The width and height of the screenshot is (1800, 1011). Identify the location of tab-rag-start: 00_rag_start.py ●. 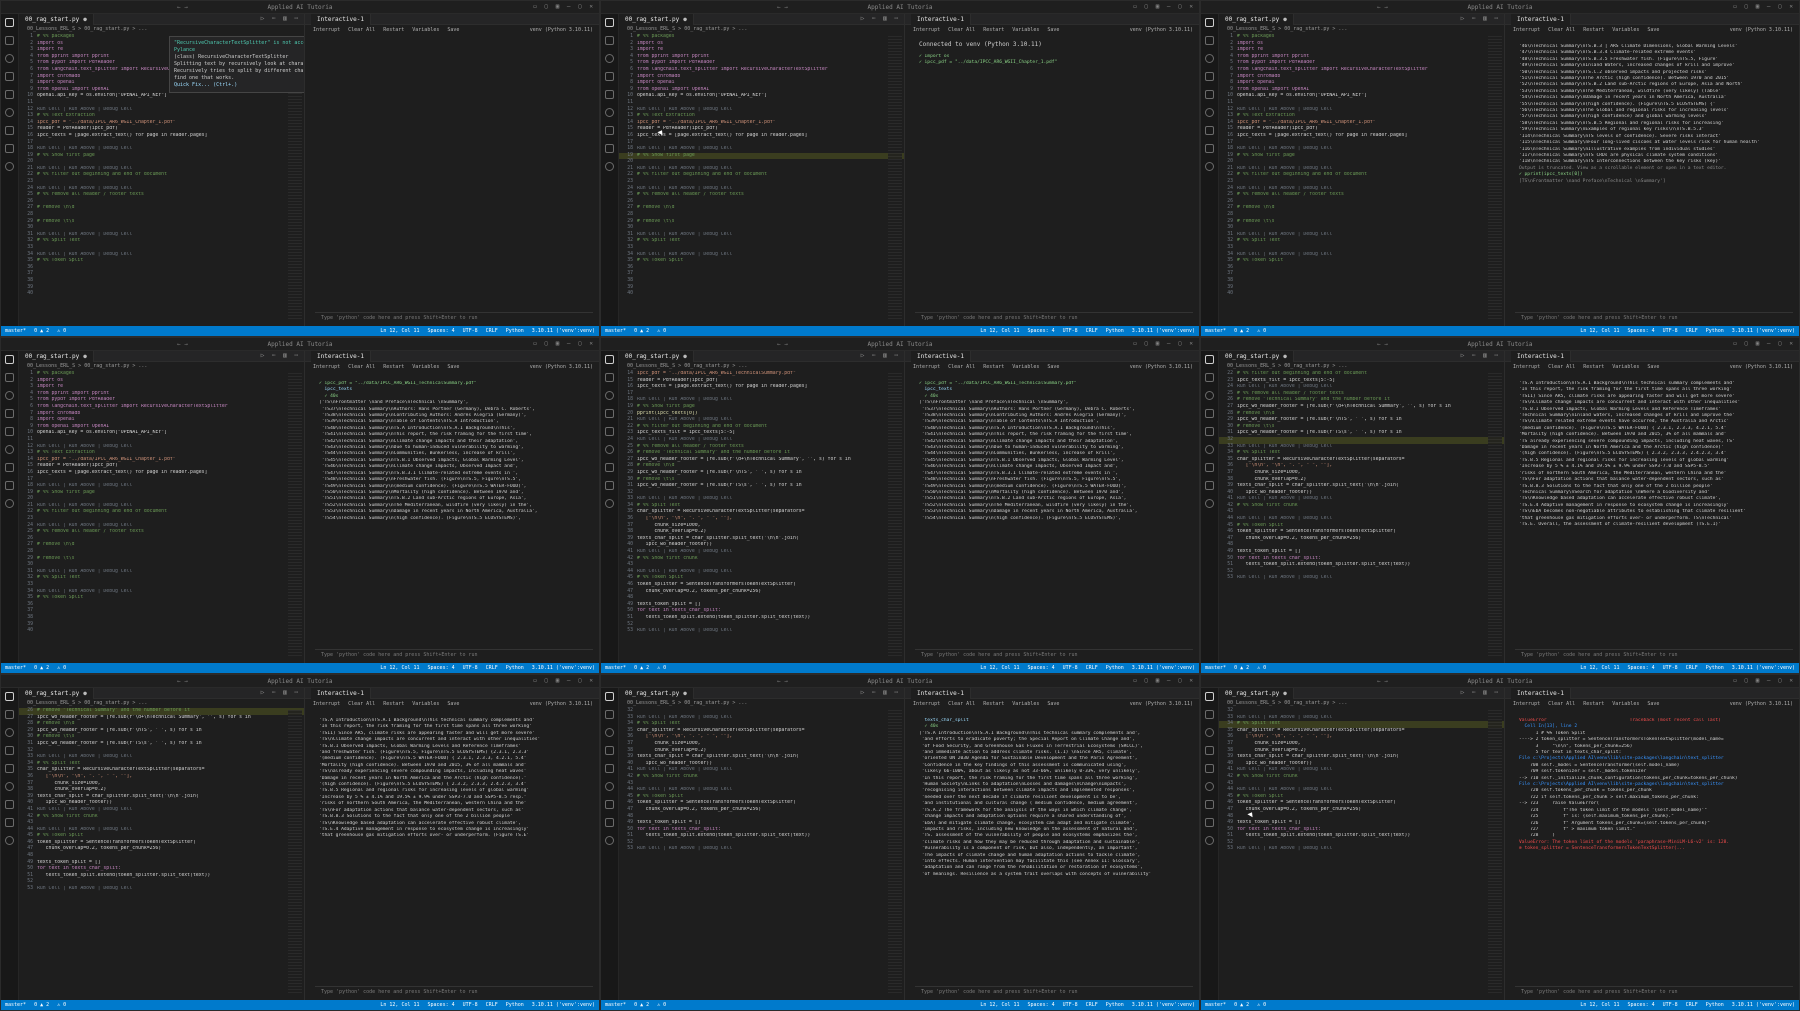
(56, 19).